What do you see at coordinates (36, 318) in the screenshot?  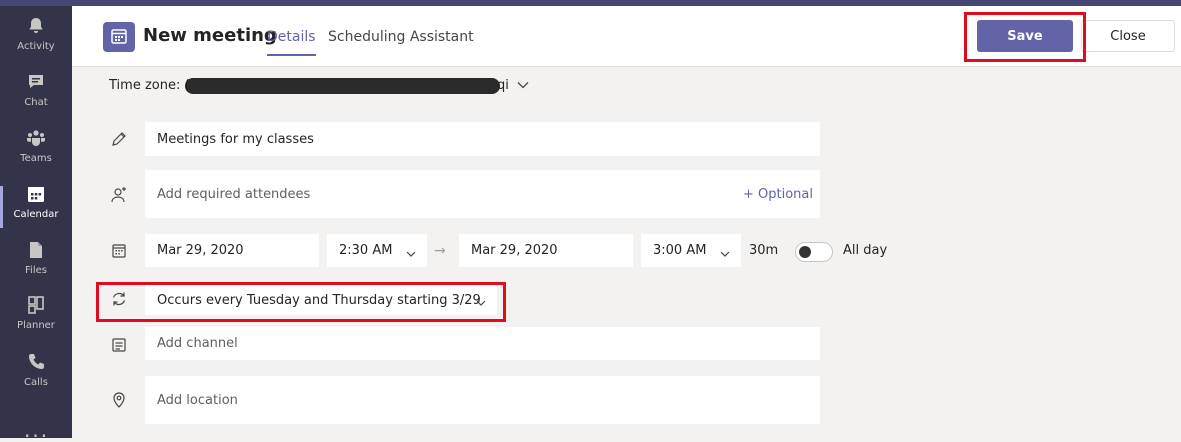 I see `rail-item-planner: Planner` at bounding box center [36, 318].